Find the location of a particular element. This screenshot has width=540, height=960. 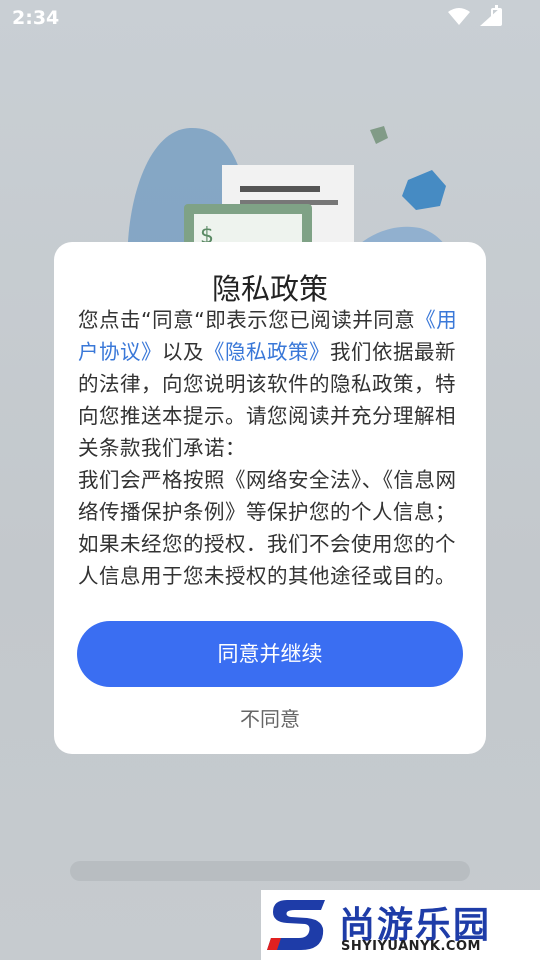

body-text: 以及 is located at coordinates (183, 352).